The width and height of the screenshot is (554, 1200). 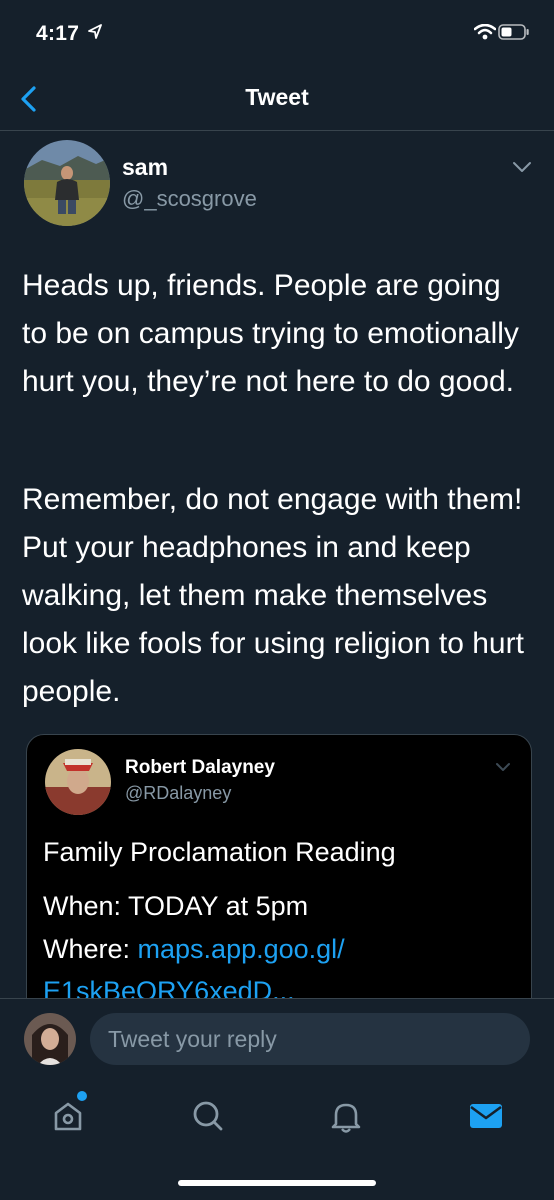 I want to click on battery-icon, so click(x=513, y=32).